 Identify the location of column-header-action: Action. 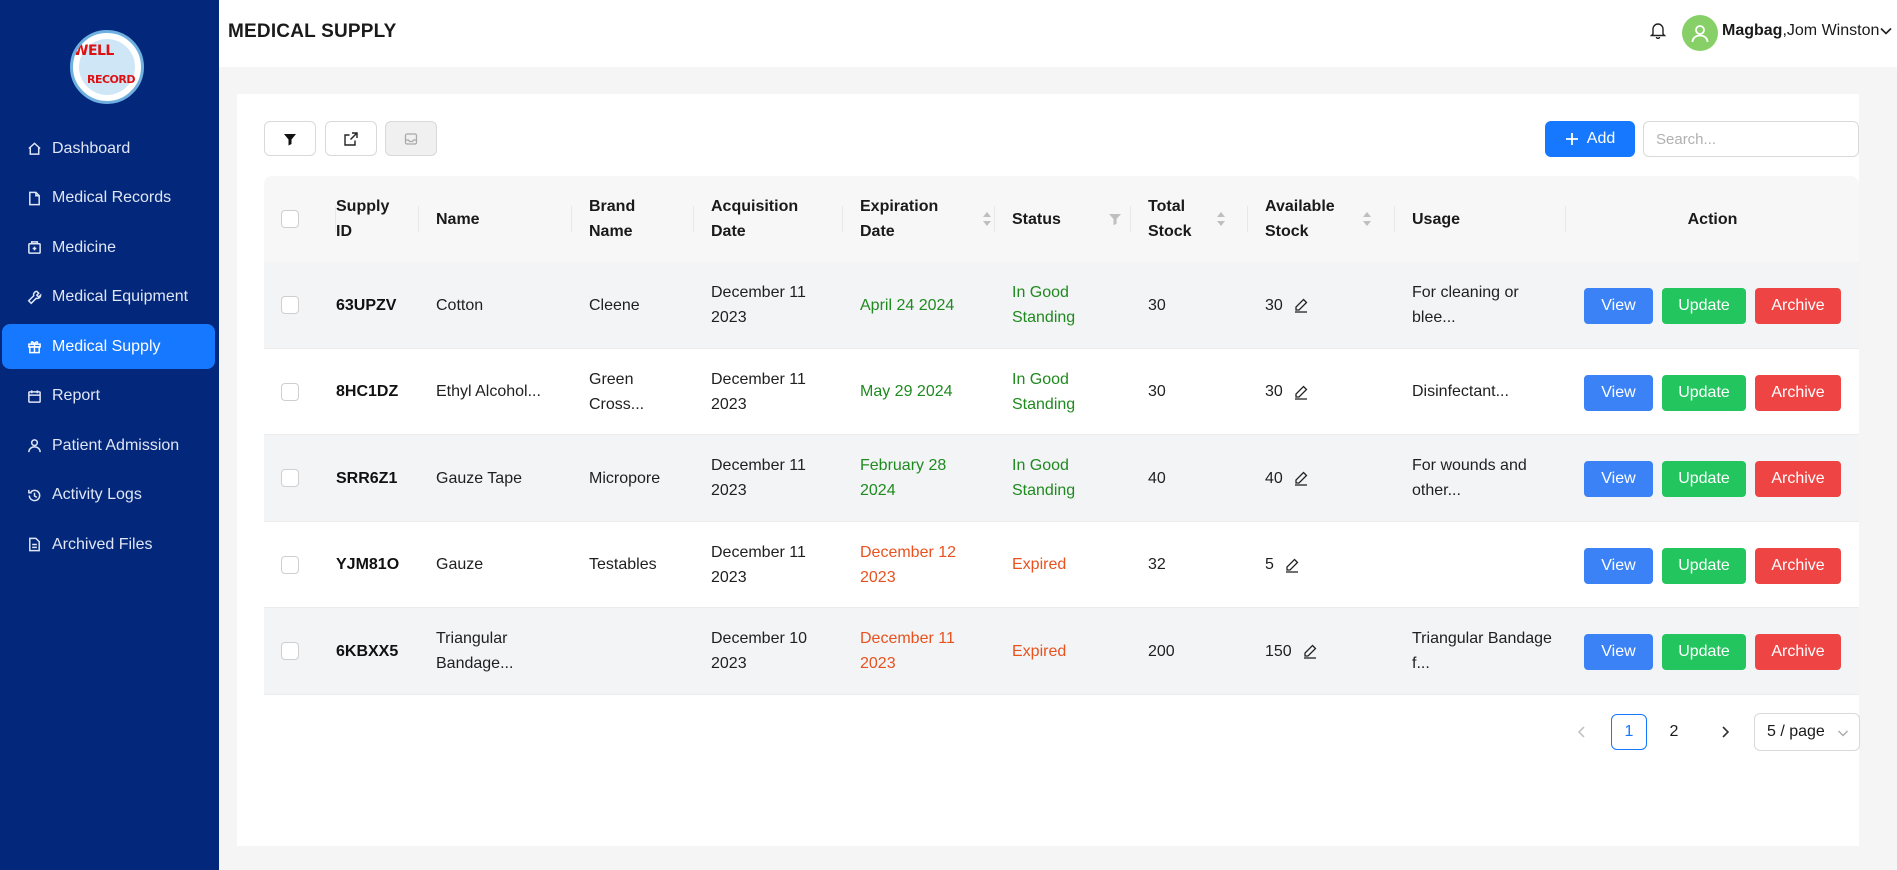
(1712, 219).